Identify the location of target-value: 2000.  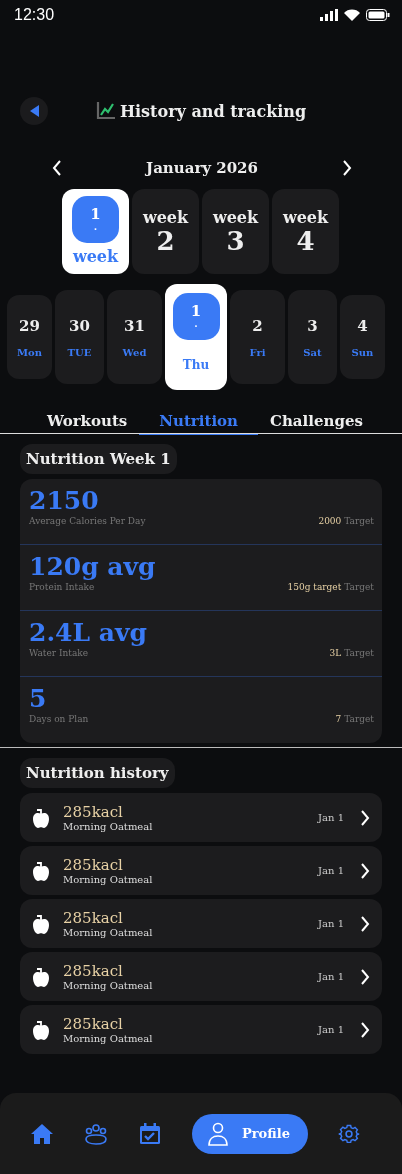
(330, 520).